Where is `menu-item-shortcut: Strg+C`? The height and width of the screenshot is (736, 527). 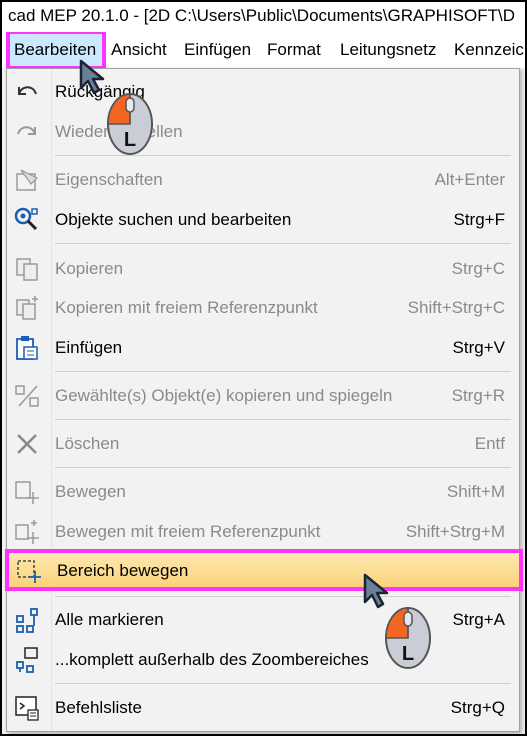
menu-item-shortcut: Strg+C is located at coordinates (478, 268).